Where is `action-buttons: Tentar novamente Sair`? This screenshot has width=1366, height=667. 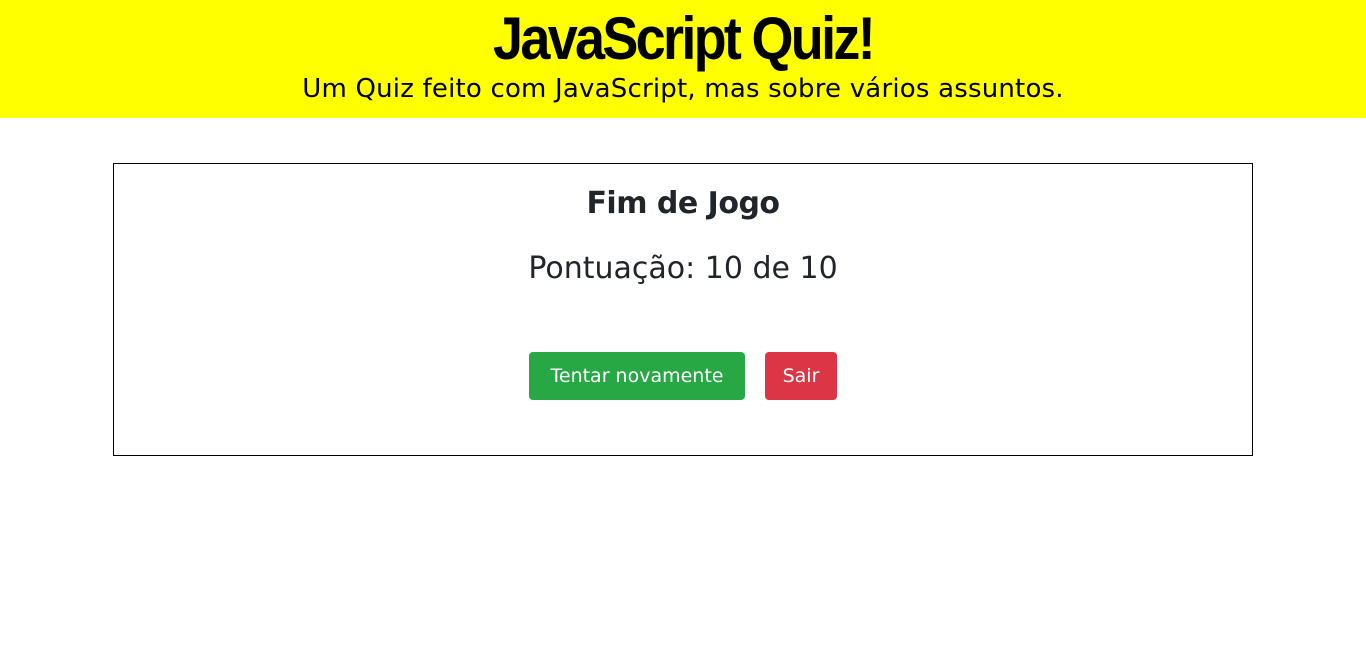
action-buttons: Tentar novamente Sair is located at coordinates (683, 376).